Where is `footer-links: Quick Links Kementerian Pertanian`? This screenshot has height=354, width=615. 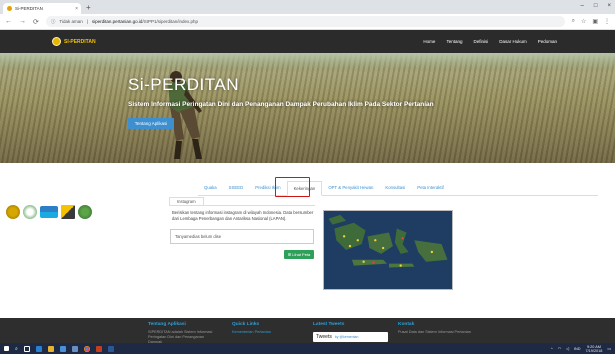 footer-links: Quick Links Kementerian Pertanian is located at coordinates (267, 328).